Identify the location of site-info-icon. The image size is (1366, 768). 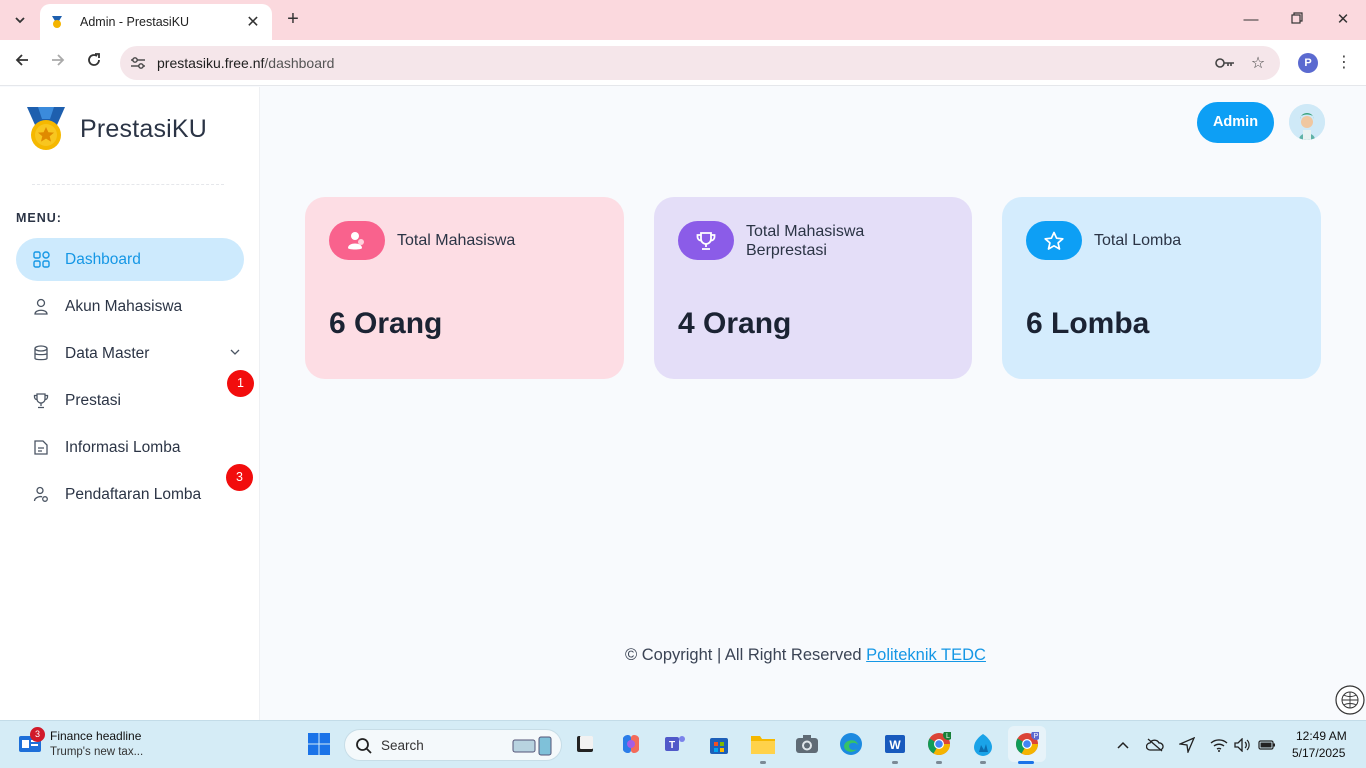
(138, 63).